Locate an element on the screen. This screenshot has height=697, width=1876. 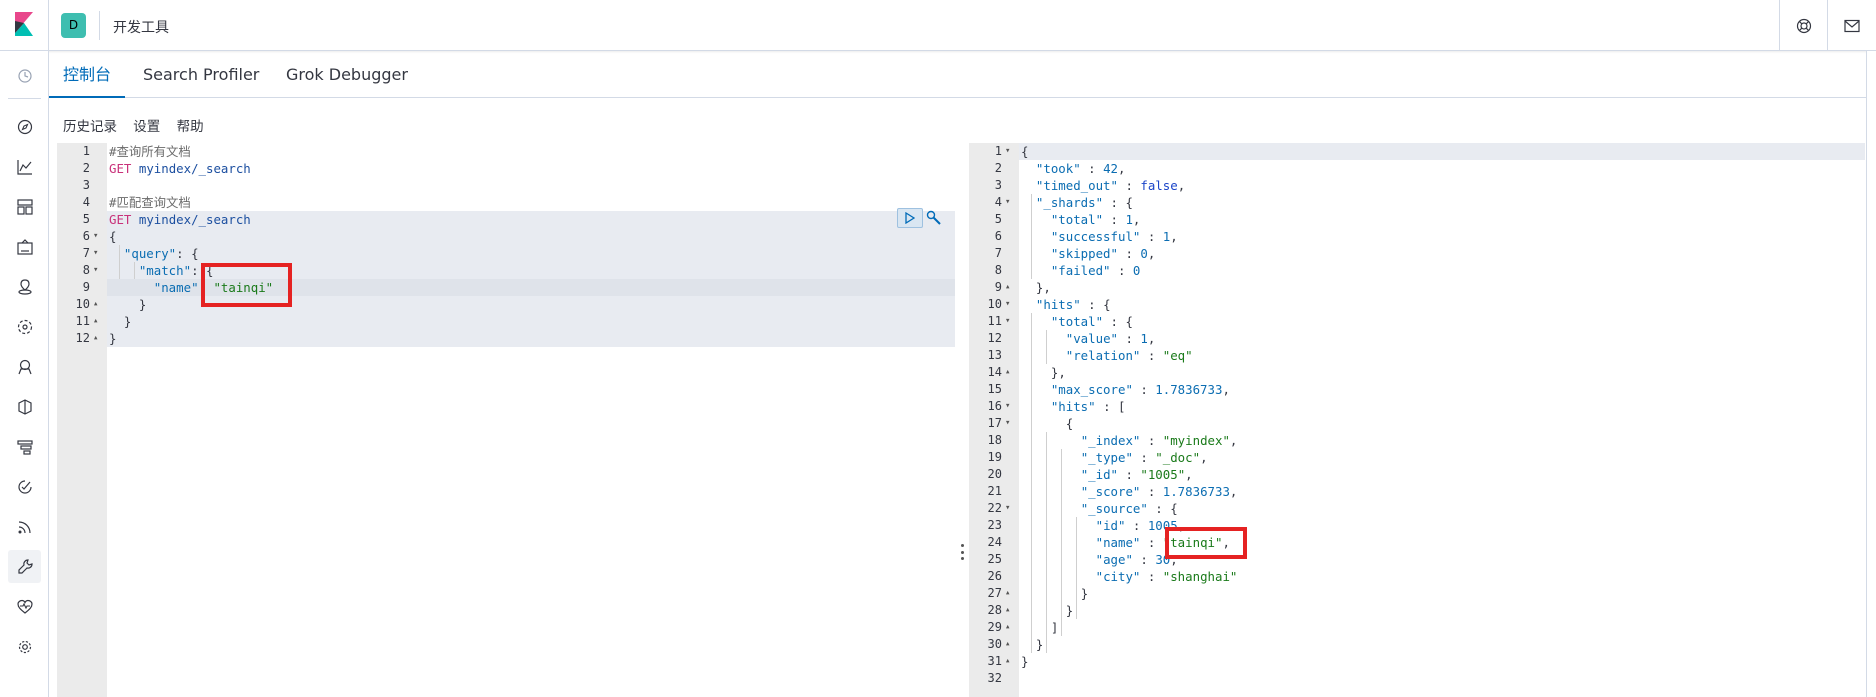
tab-console: 控制台 is located at coordinates (87, 74).